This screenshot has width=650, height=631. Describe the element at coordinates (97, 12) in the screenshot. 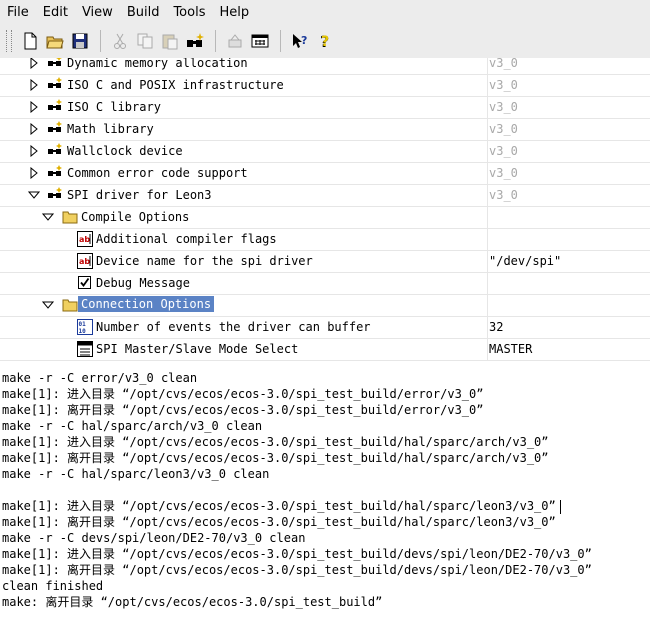

I see `menu-view: View` at that location.